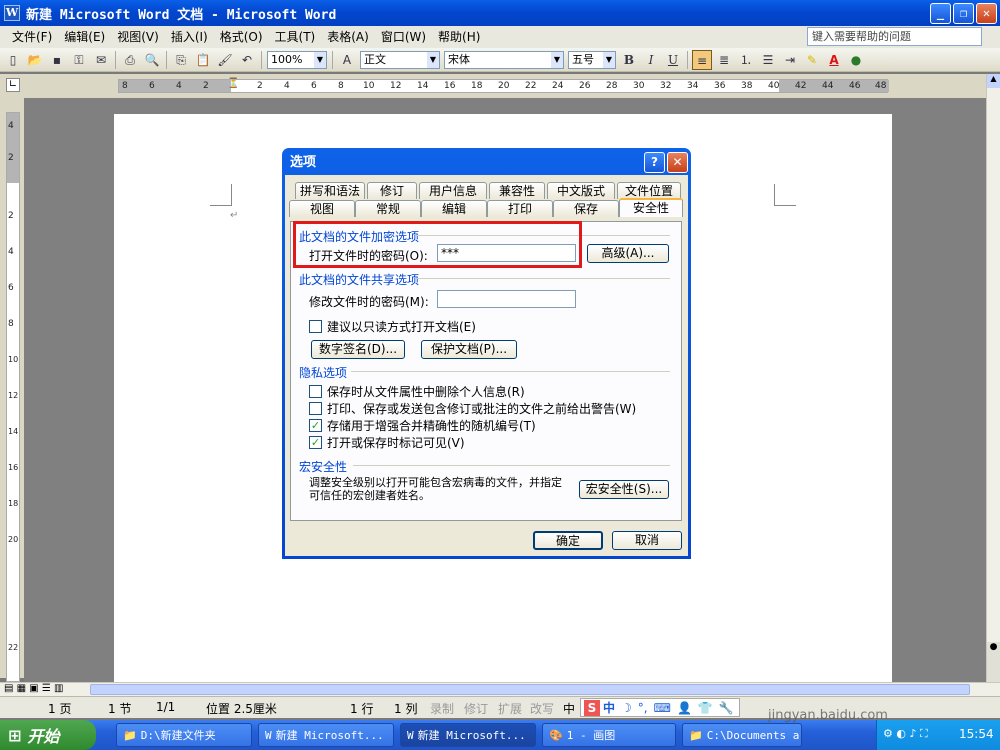 Image resolution: width=1000 pixels, height=750 pixels. Describe the element at coordinates (963, 13) in the screenshot. I see `maximize-button: ❐` at that location.